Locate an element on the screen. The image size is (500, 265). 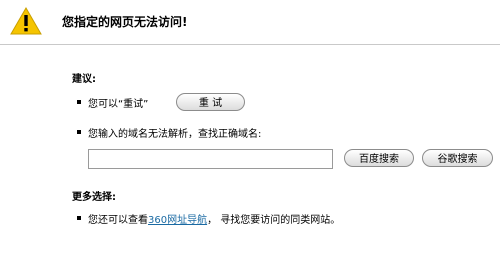
domain-input is located at coordinates (210, 159).